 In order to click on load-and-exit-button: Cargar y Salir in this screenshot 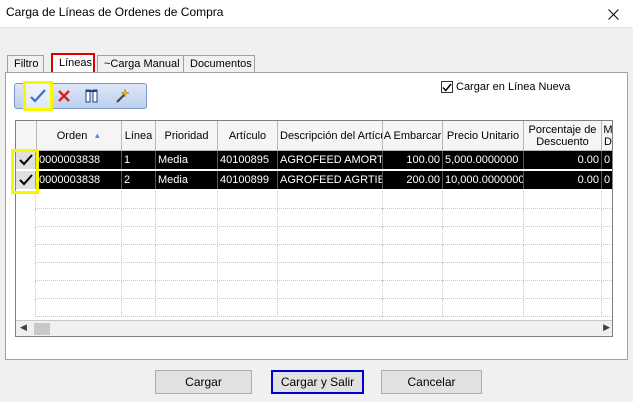, I will do `click(317, 382)`.